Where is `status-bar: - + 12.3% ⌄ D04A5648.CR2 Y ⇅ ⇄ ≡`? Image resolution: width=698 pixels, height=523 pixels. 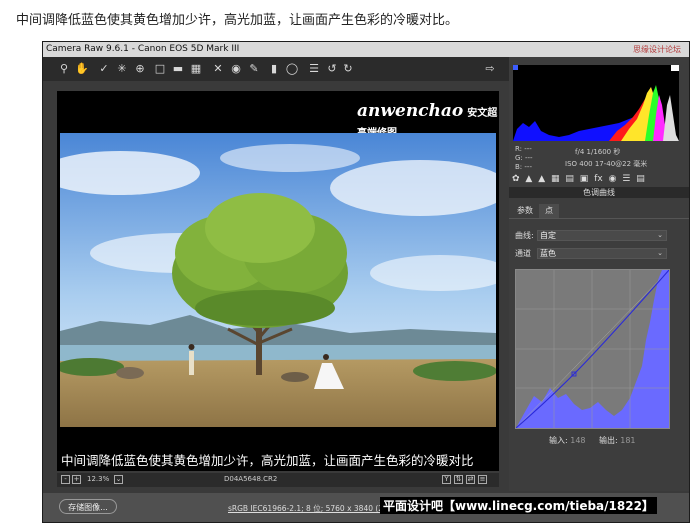 status-bar: - + 12.3% ⌄ D04A5648.CR2 Y ⇅ ⇄ ≡ is located at coordinates (278, 480).